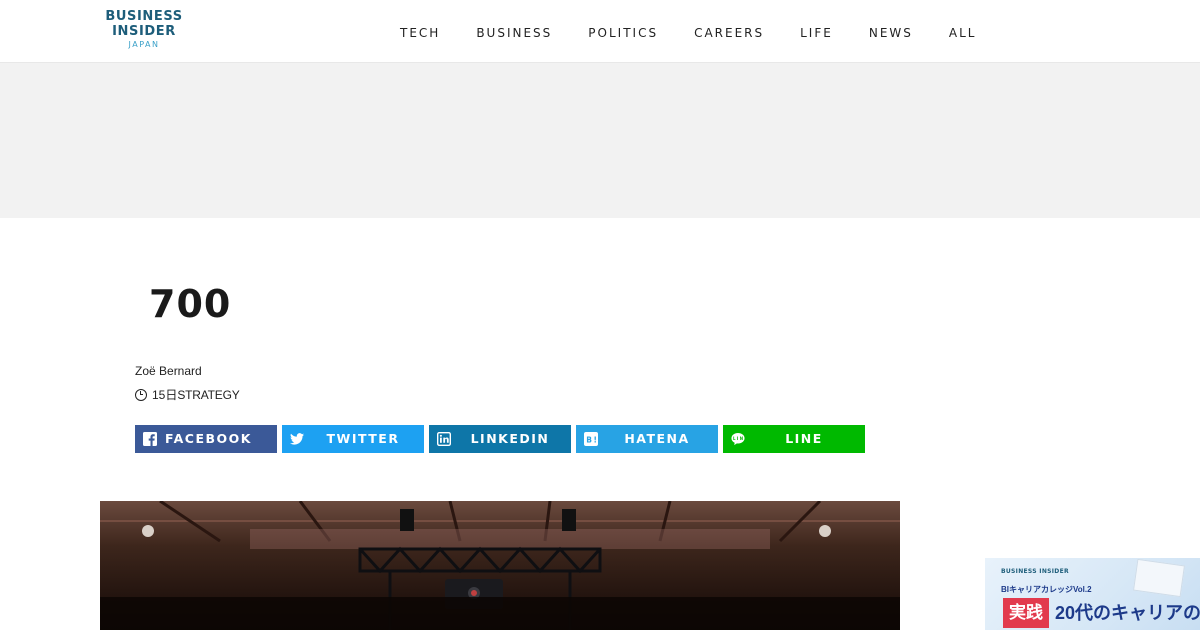 The width and height of the screenshot is (1200, 630). I want to click on ad-brand: BUSINESS INSIDER, so click(1035, 571).